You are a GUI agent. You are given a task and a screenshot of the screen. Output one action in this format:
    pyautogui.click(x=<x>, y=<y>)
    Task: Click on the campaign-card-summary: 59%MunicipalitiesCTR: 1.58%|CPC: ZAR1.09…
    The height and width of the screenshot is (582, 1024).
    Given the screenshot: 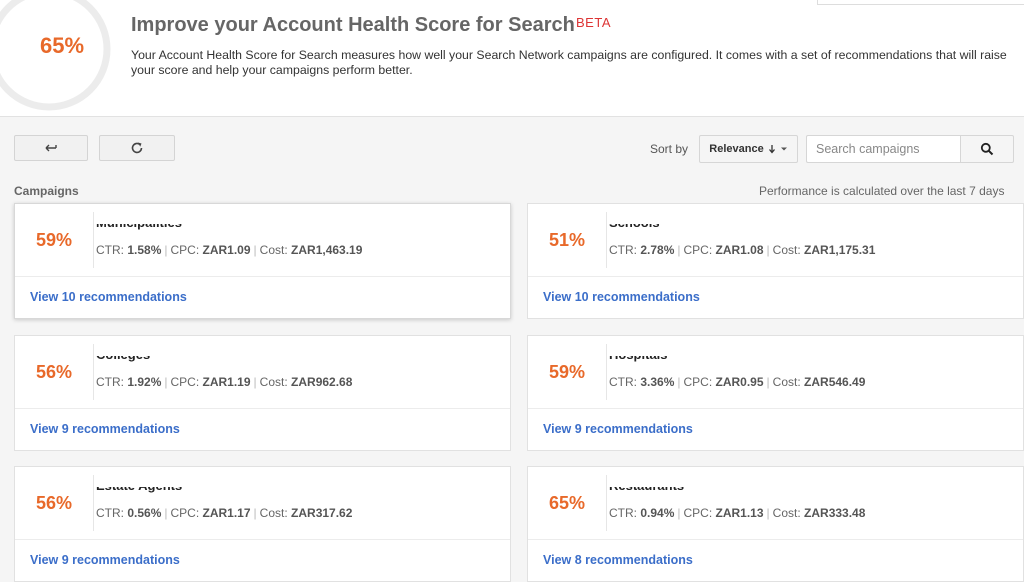 What is the action you would take?
    pyautogui.click(x=262, y=240)
    